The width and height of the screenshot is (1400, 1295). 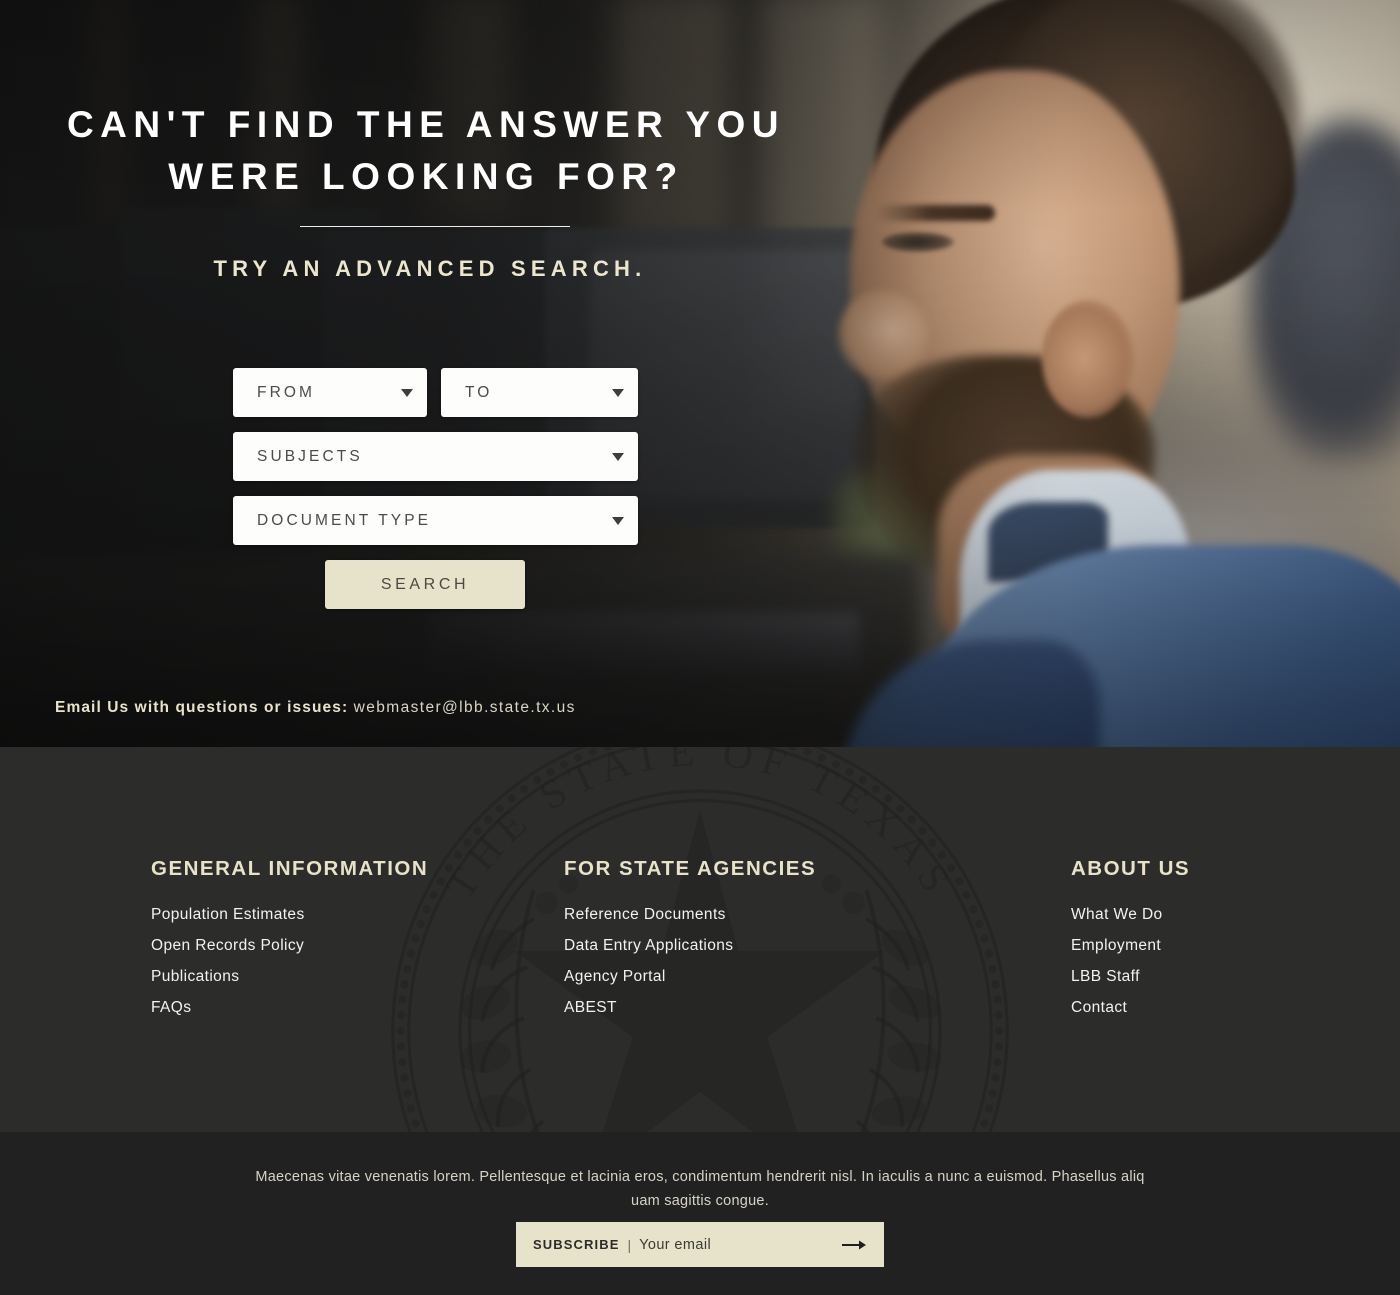 What do you see at coordinates (690, 915) in the screenshot?
I see `footer-link-reference-documents: Reference Documents` at bounding box center [690, 915].